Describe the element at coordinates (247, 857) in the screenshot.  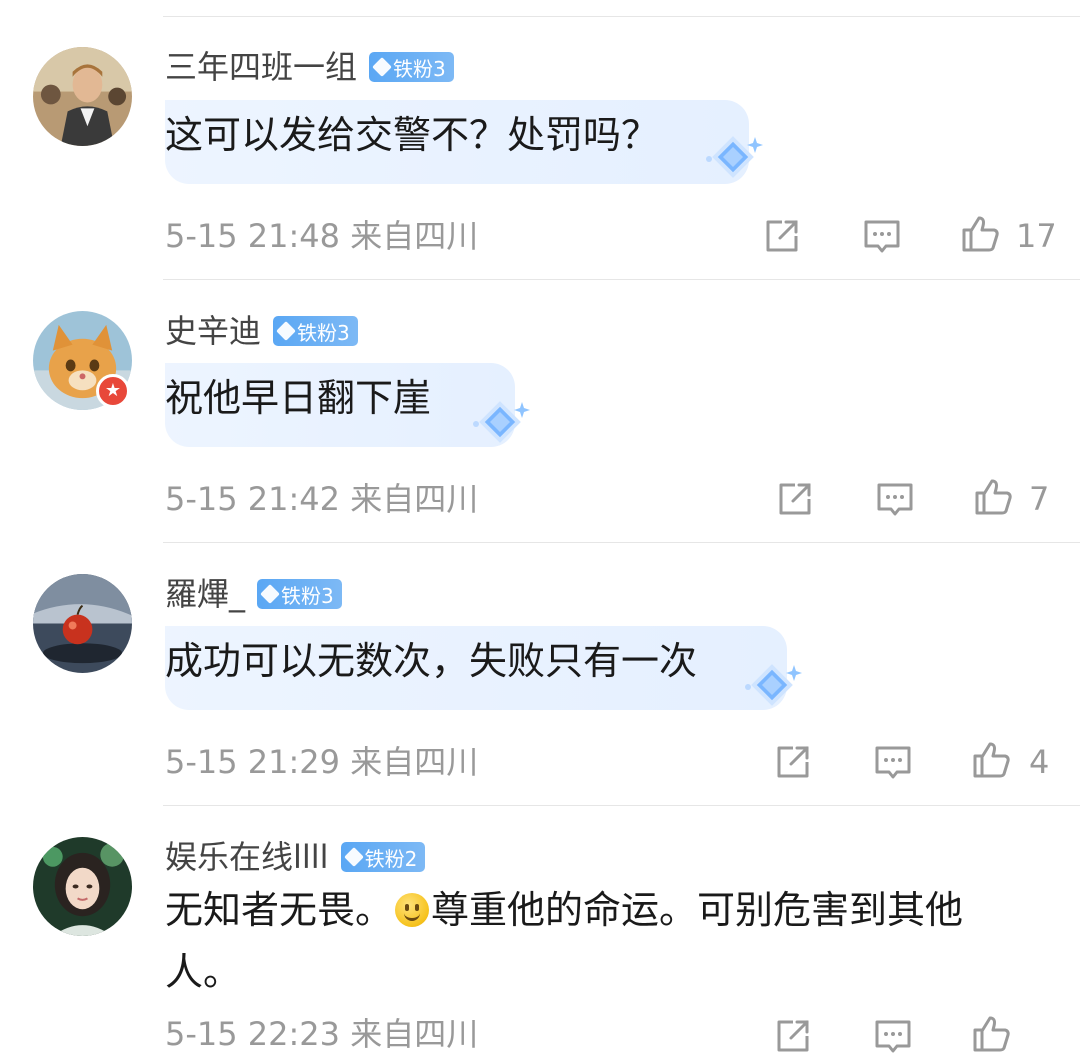
I see `username: 娱乐在线llll` at that location.